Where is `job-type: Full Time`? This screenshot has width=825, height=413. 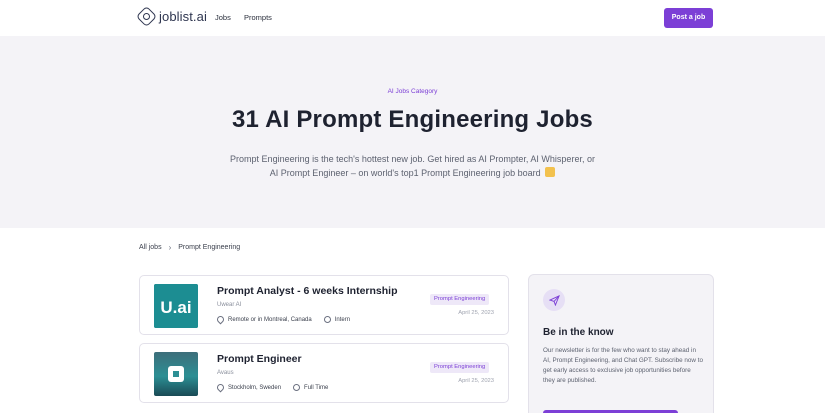 job-type: Full Time is located at coordinates (316, 387).